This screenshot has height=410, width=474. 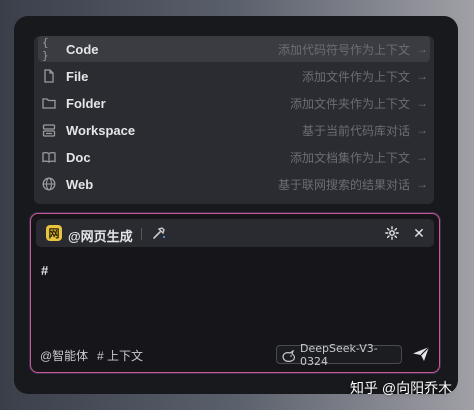 I want to click on menu-item-desc: 添加文件作为上下文, so click(x=355, y=76).